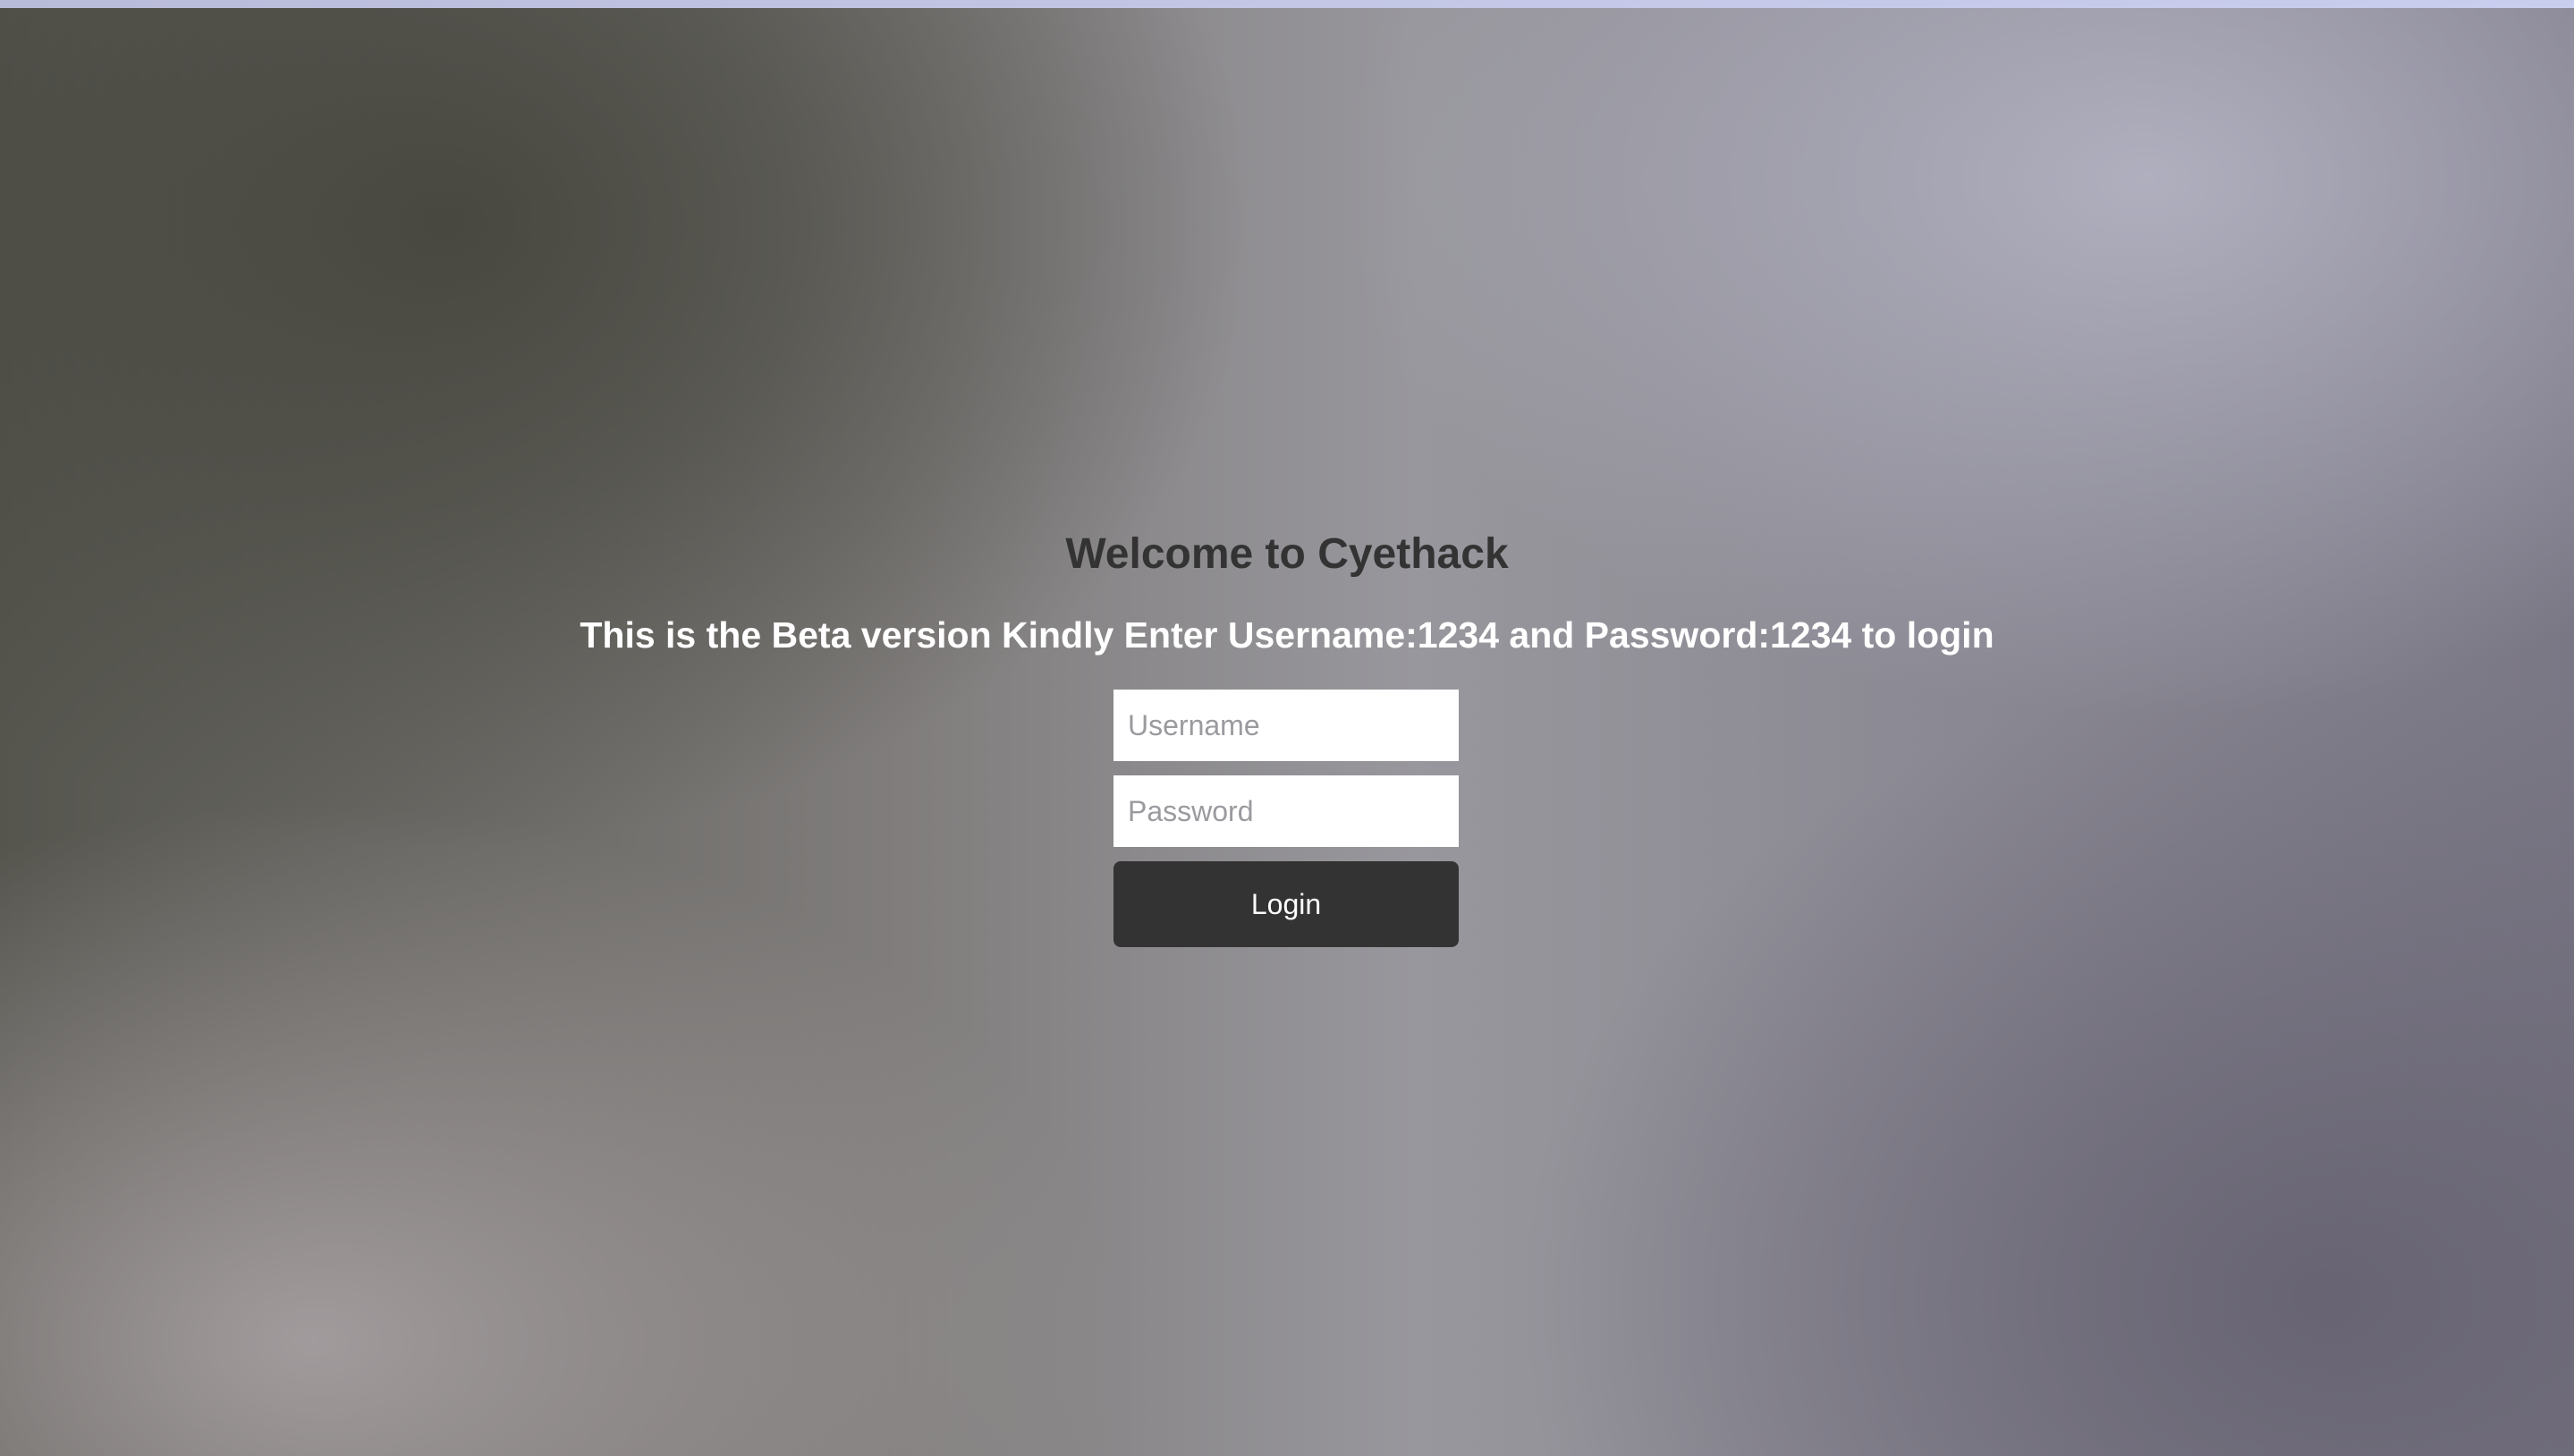 This screenshot has width=2574, height=1456. I want to click on password-input, so click(1286, 811).